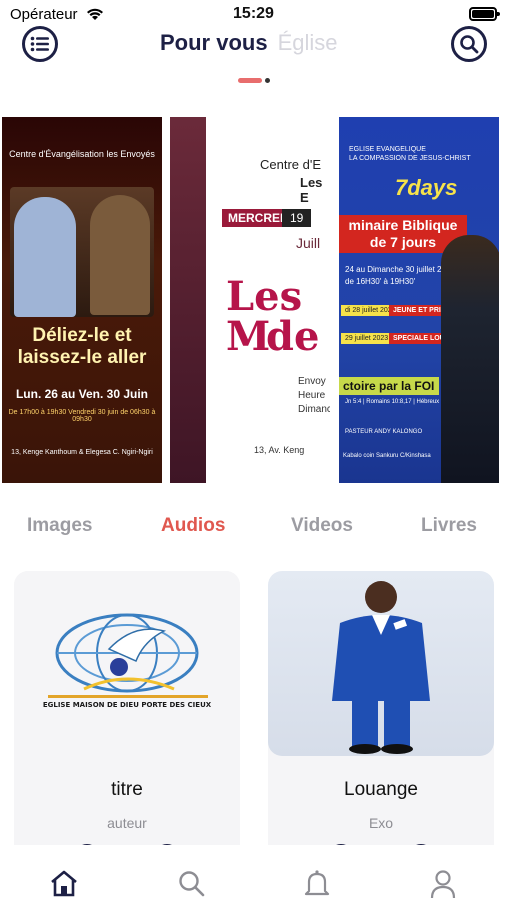 Image resolution: width=507 pixels, height=900 pixels. I want to click on slide1-date: Lun. 26 au Ven. 30 Juin, so click(82, 394).